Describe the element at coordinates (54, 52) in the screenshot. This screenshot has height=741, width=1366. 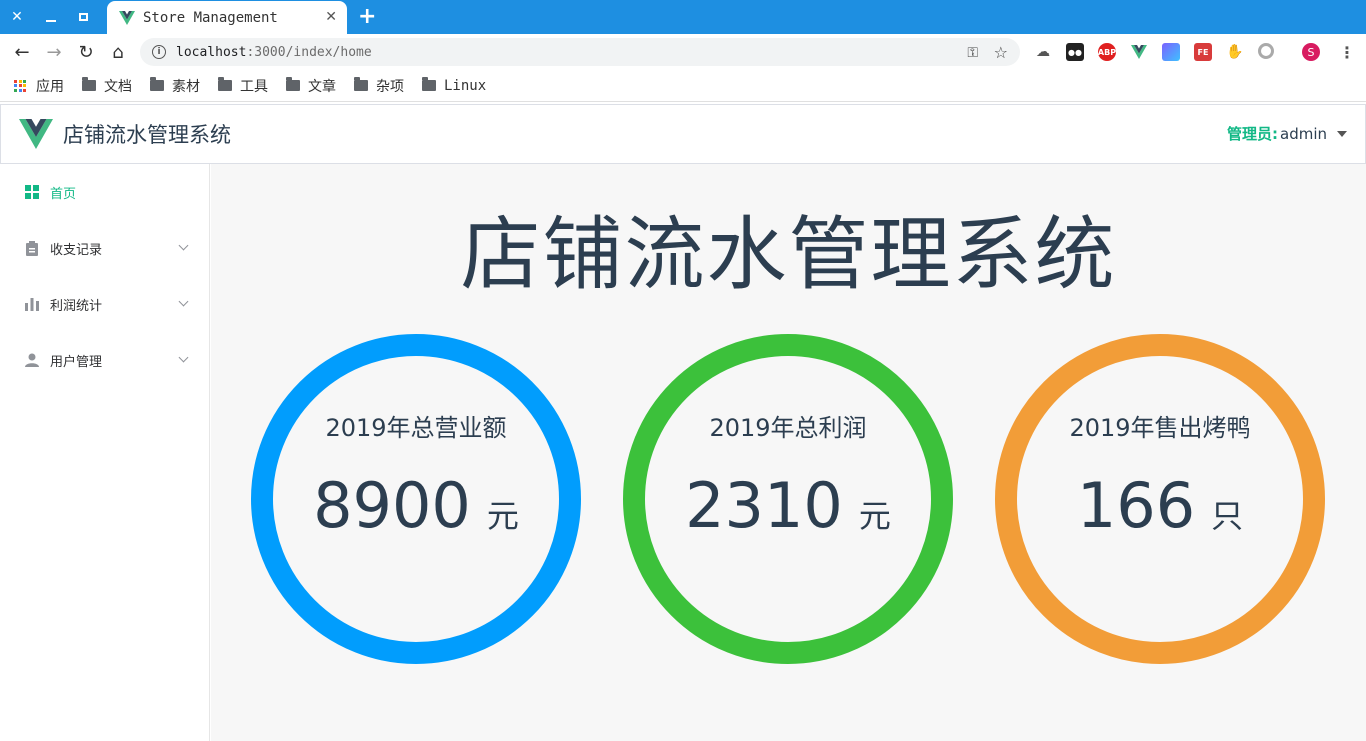
I see `forward-icon: →` at that location.